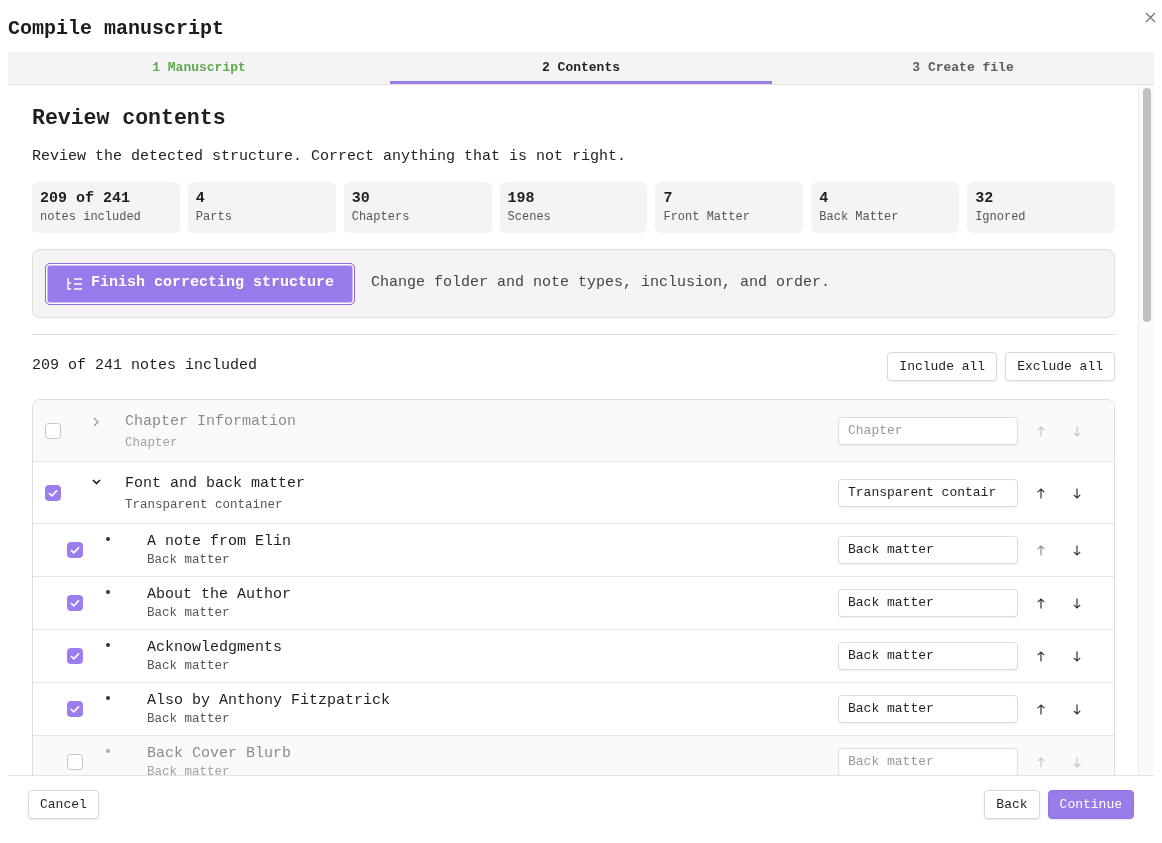 The image size is (1162, 843). What do you see at coordinates (963, 68) in the screenshot?
I see `step-tab: 3 Create file` at bounding box center [963, 68].